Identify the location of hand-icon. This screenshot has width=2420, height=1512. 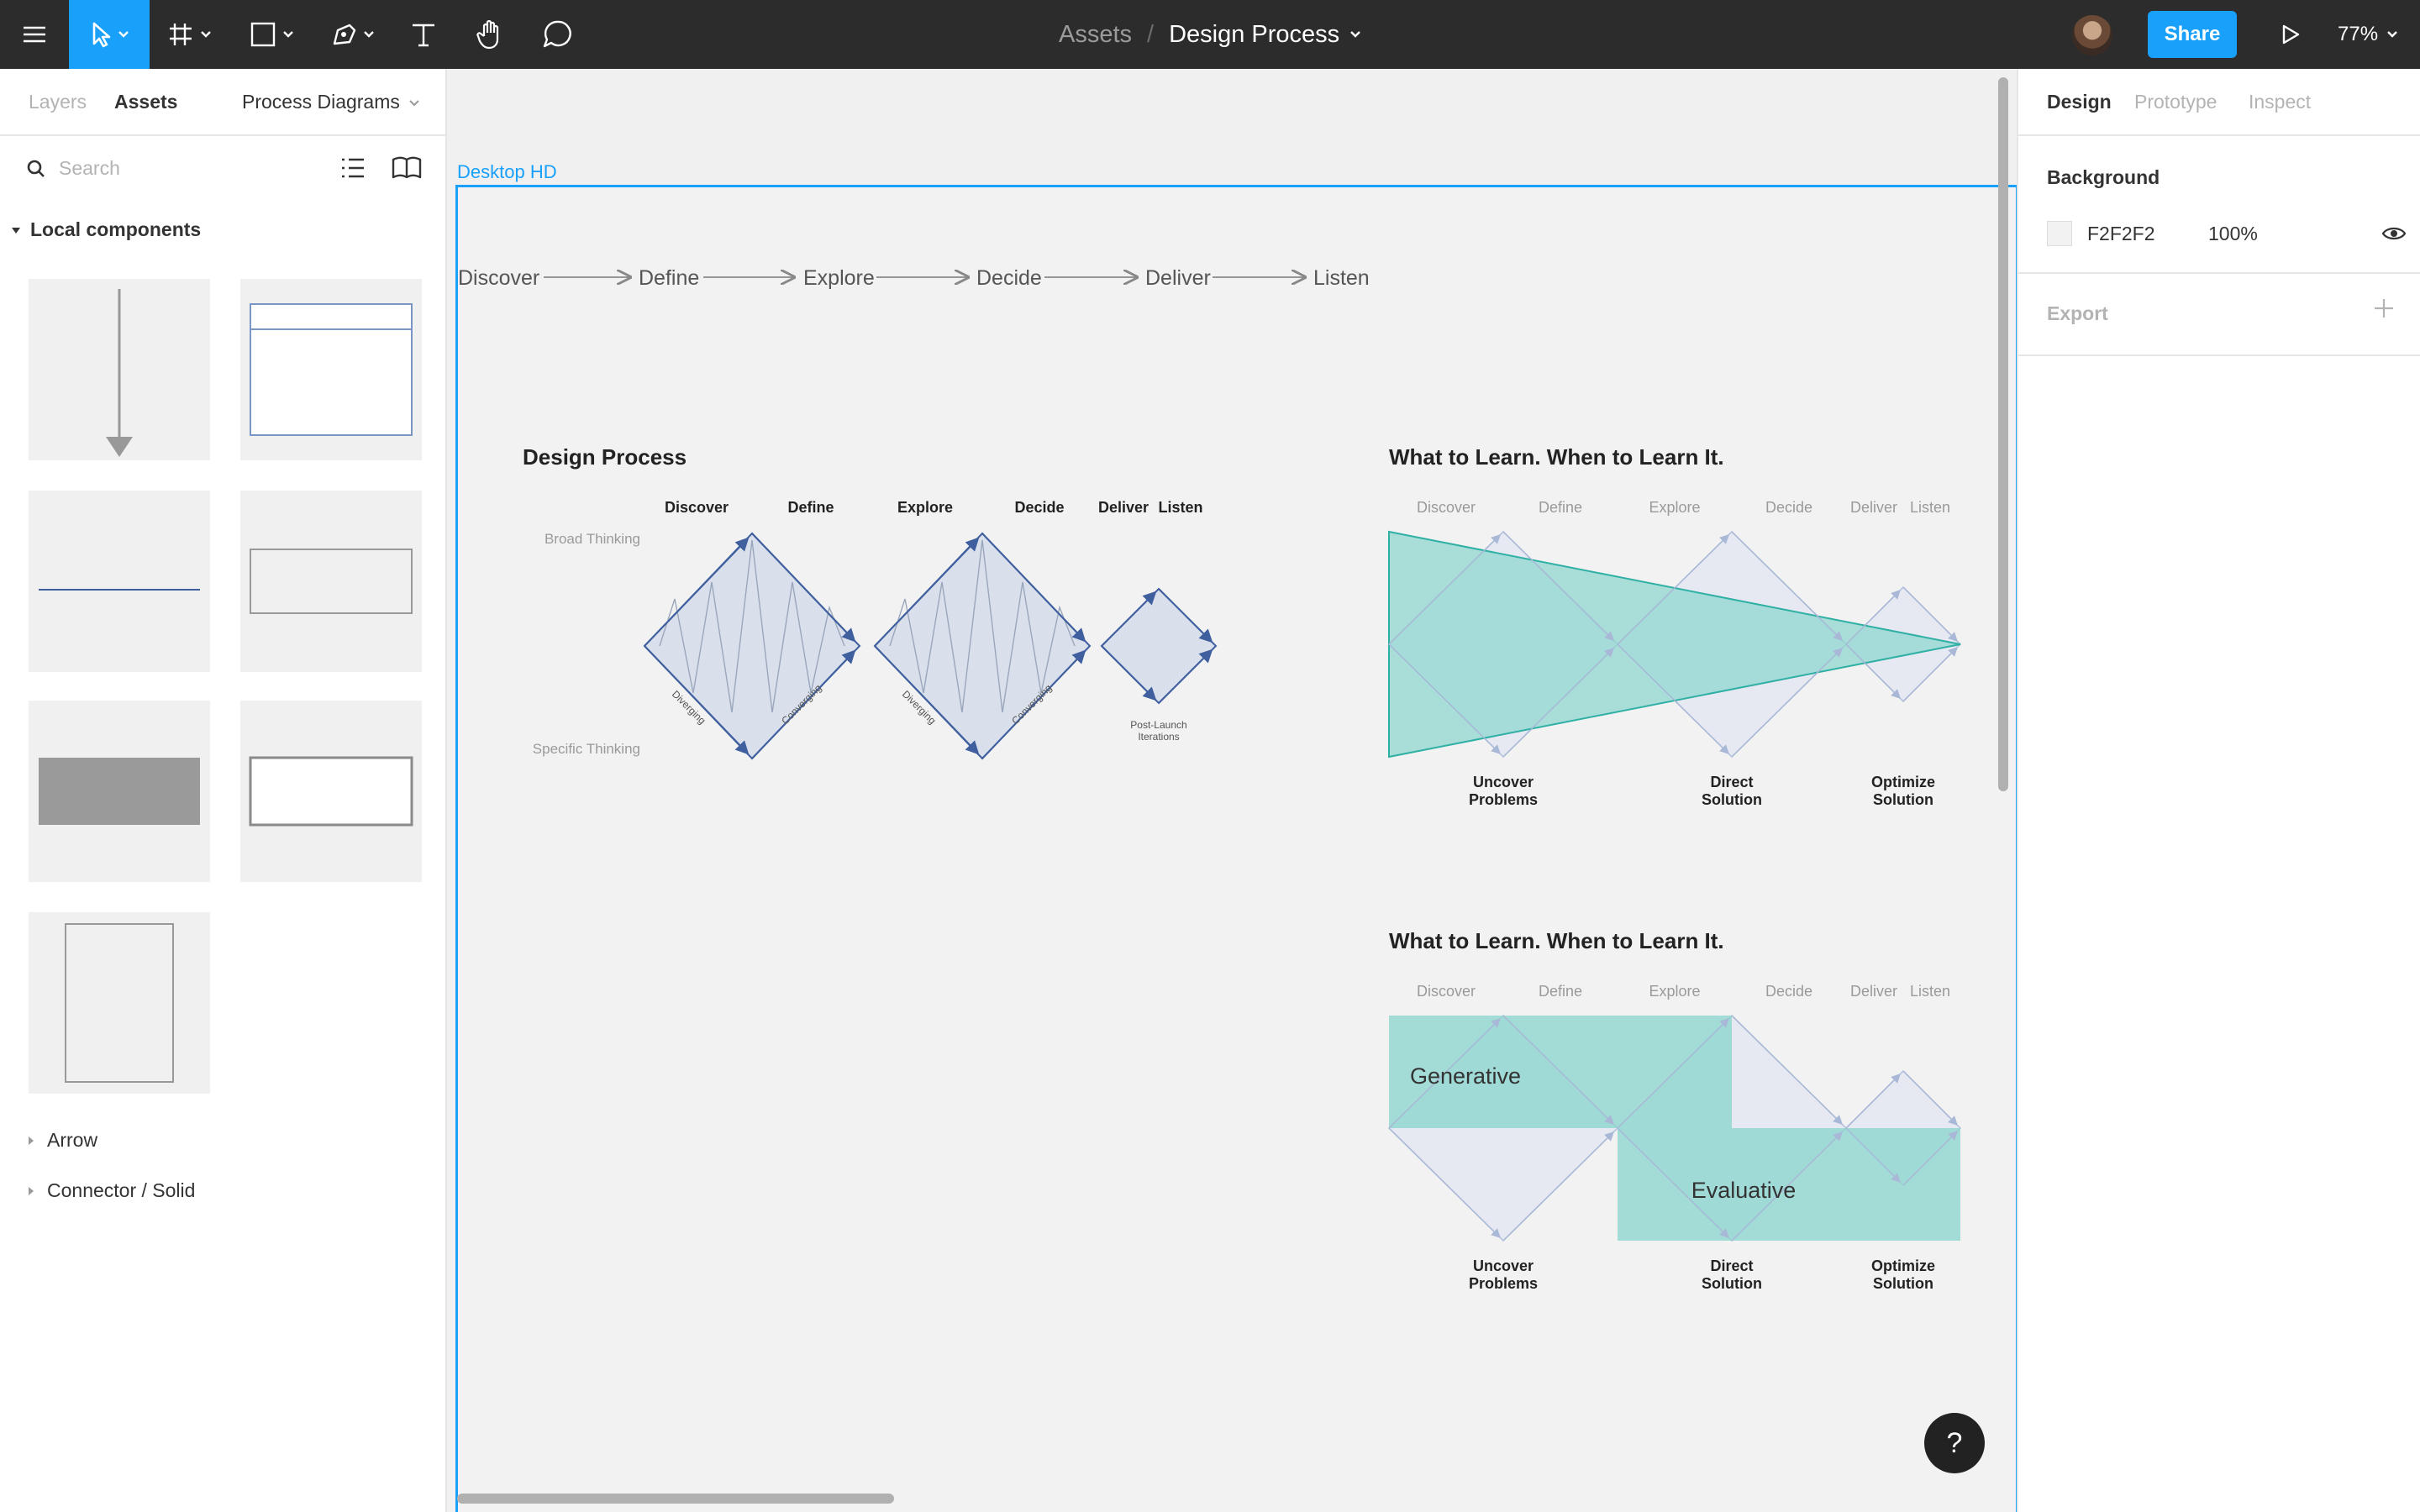
(487, 34).